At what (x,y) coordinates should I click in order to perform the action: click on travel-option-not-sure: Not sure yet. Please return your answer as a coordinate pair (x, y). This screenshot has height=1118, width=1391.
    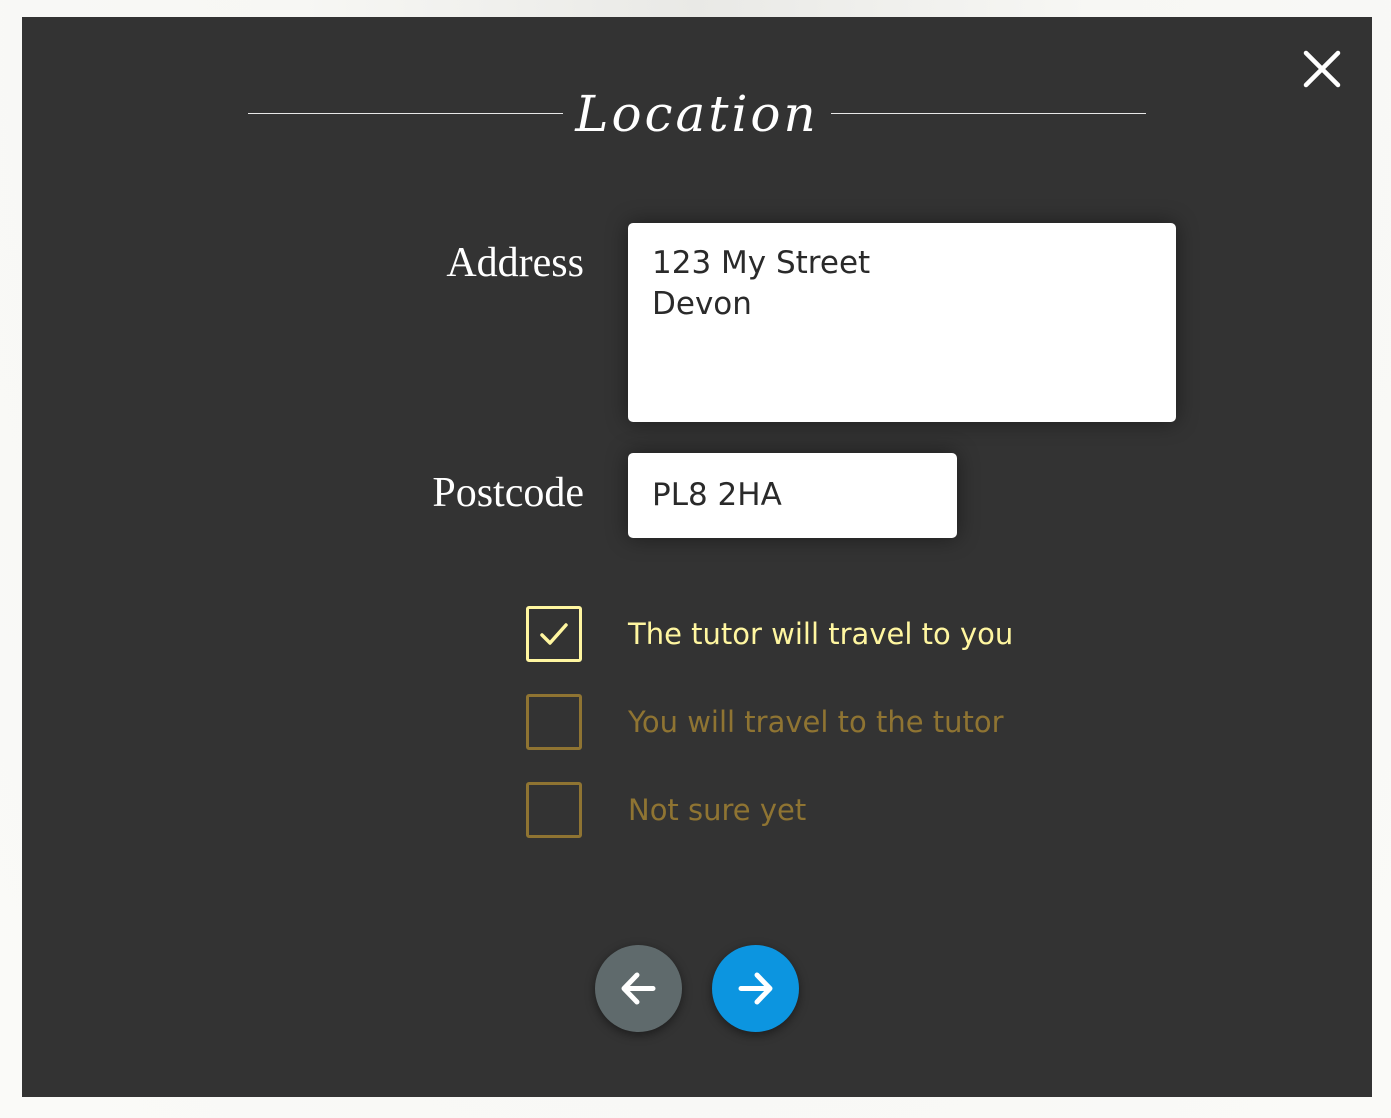
    Looking at the image, I should click on (786, 810).